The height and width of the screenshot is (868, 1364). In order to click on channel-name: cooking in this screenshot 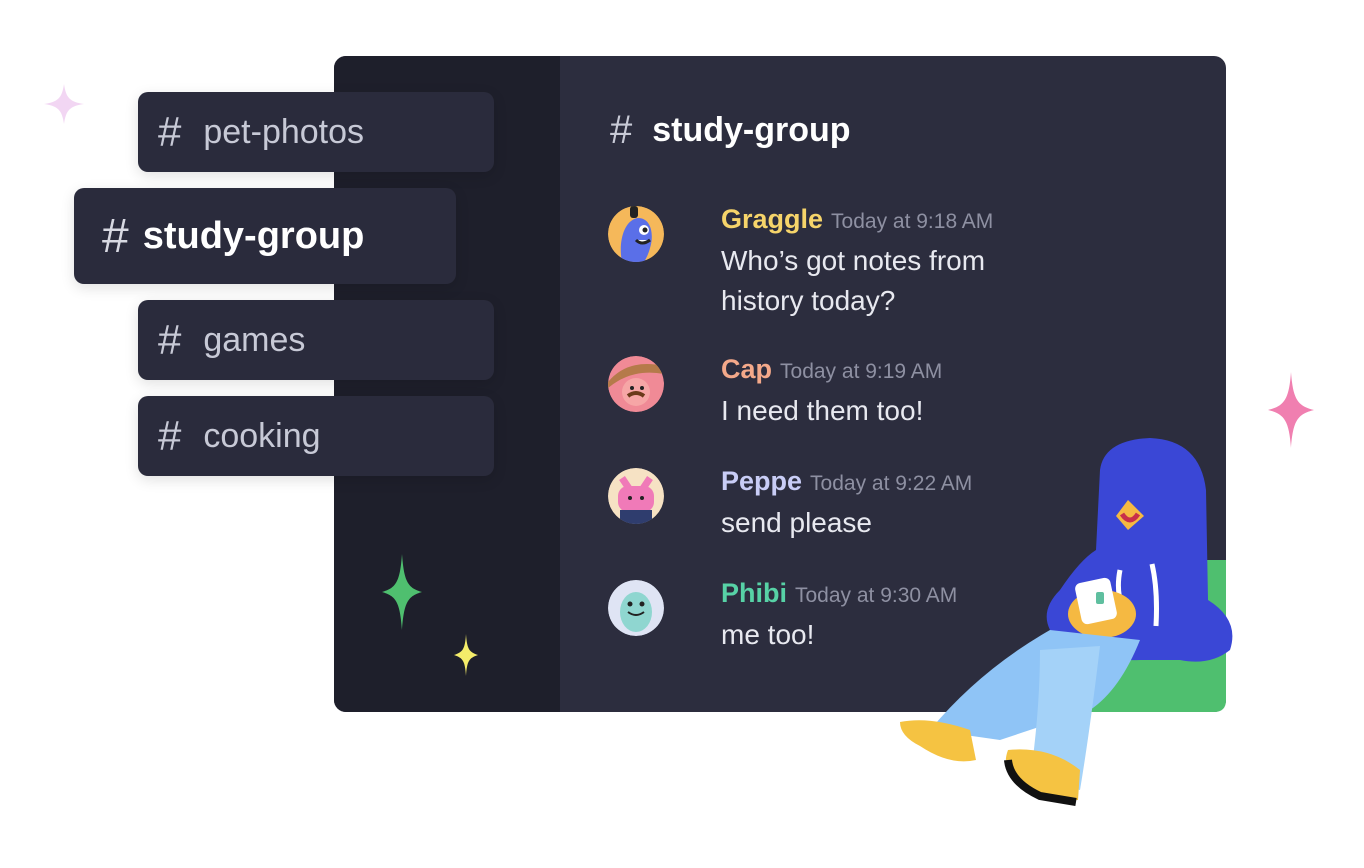, I will do `click(262, 435)`.